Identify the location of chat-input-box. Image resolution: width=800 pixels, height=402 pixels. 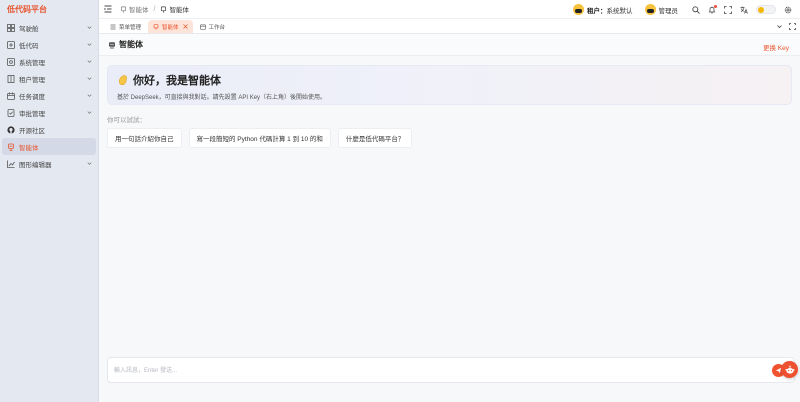
(451, 370).